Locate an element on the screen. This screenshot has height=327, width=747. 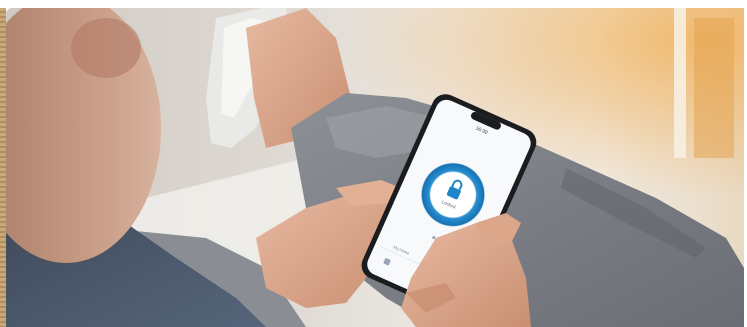
window-frame is located at coordinates (680, 83).